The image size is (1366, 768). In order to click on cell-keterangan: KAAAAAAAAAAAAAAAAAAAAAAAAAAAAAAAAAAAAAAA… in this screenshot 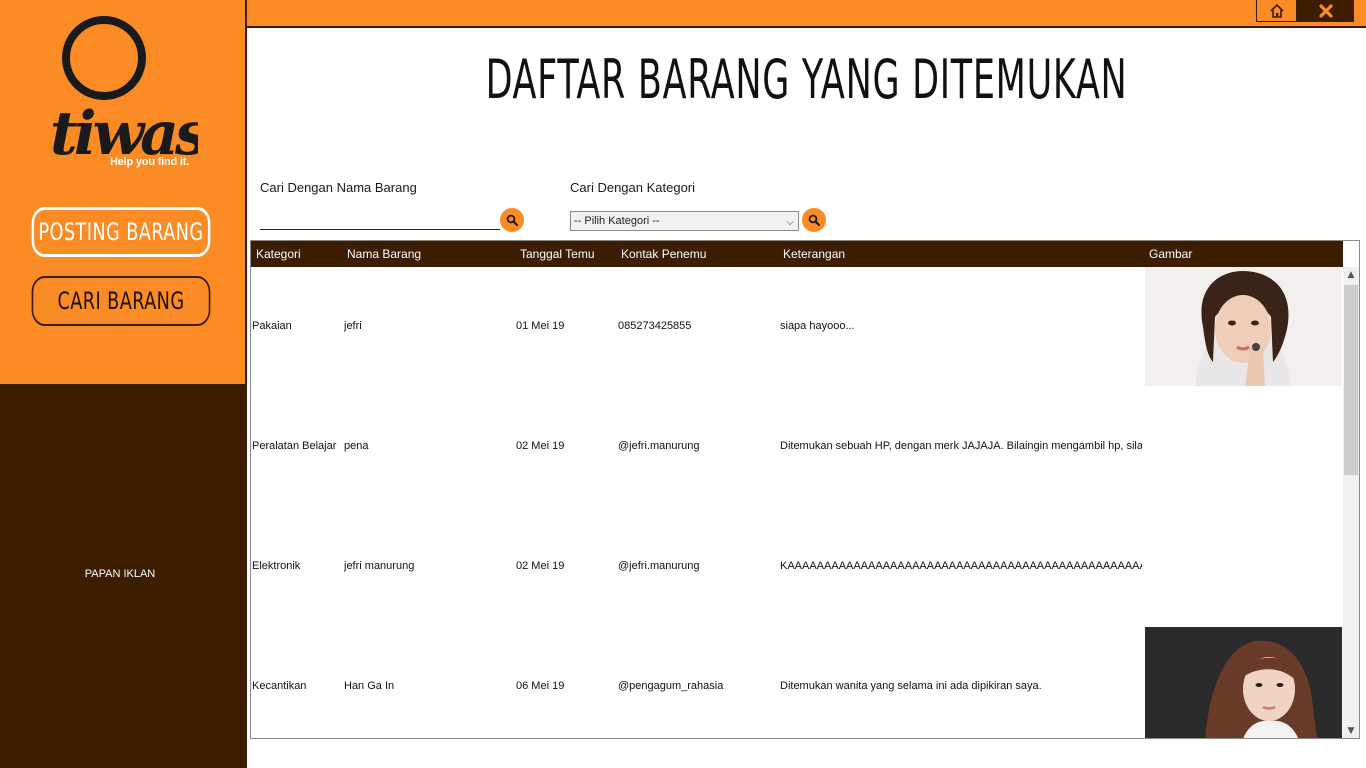, I will do `click(961, 566)`.